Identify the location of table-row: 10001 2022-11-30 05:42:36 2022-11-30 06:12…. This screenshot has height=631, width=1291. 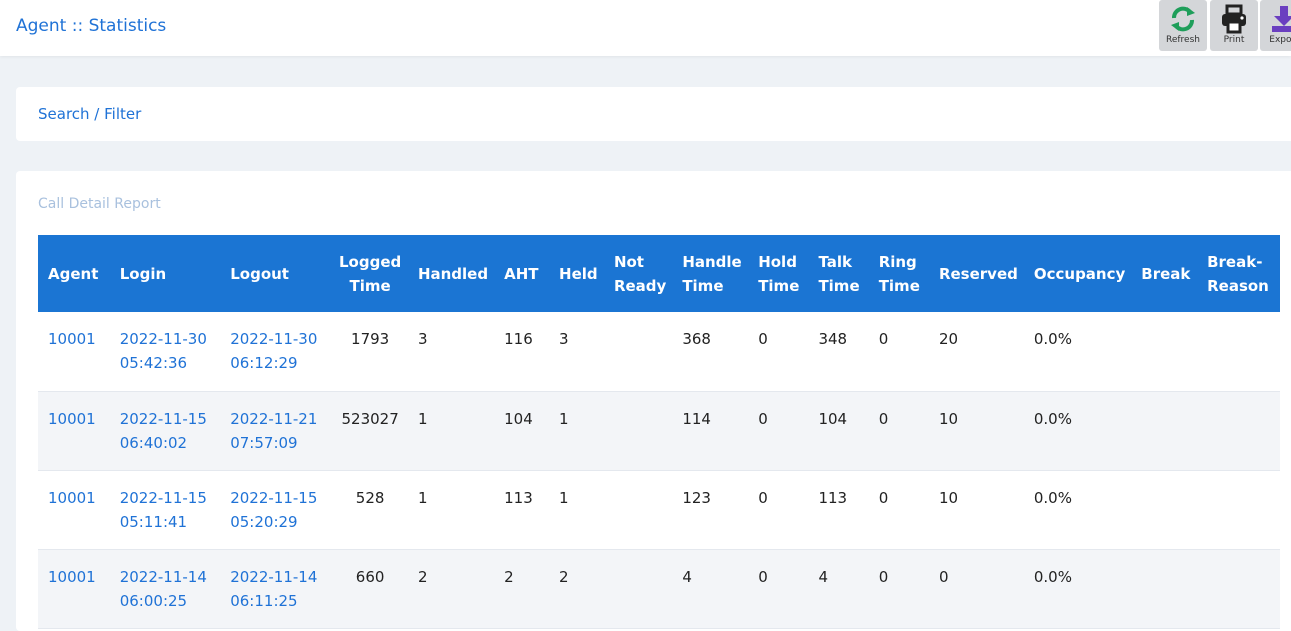
(659, 351).